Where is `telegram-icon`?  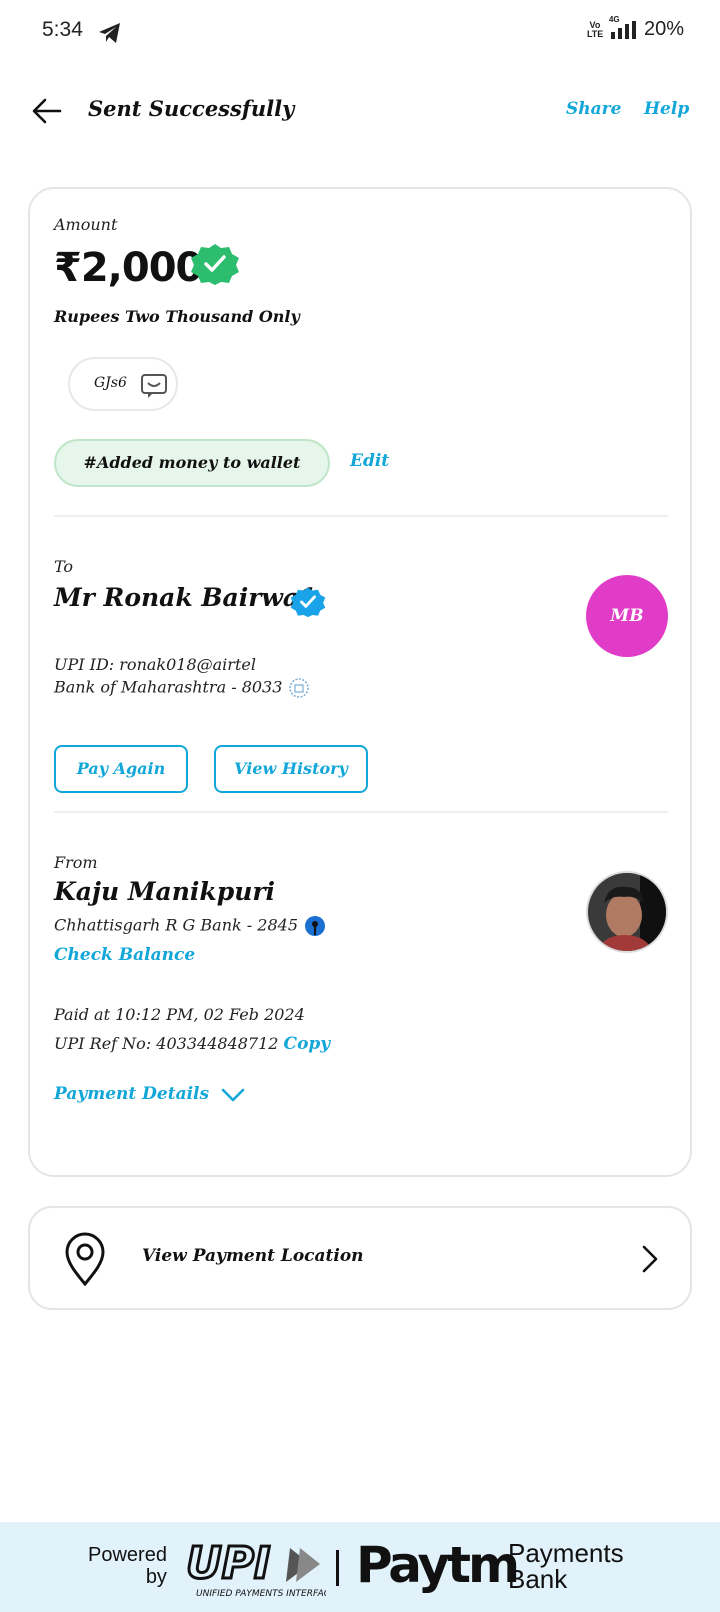 telegram-icon is located at coordinates (109, 33).